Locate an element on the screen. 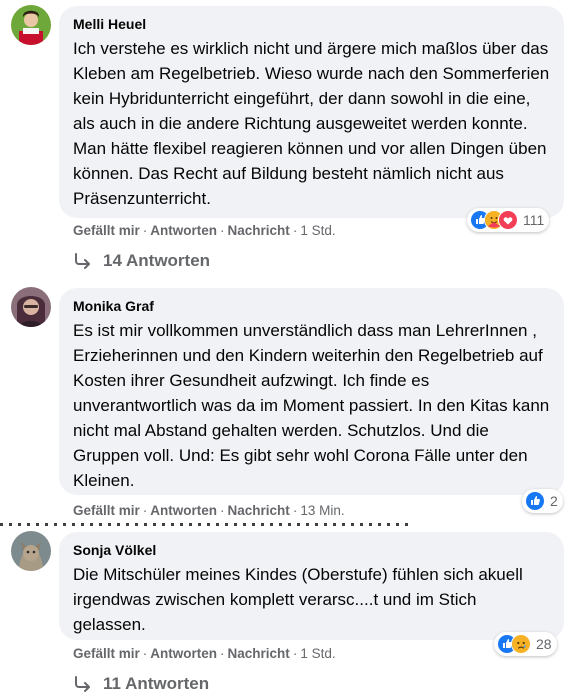 This screenshot has height=699, width=583. replies-count: 14 Antworten is located at coordinates (157, 260).